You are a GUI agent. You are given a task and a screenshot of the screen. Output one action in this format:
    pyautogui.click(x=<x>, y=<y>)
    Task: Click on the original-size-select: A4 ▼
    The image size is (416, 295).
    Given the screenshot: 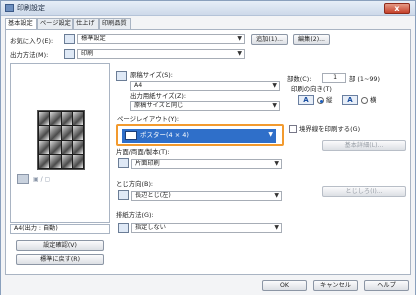 What is the action you would take?
    pyautogui.click(x=205, y=86)
    